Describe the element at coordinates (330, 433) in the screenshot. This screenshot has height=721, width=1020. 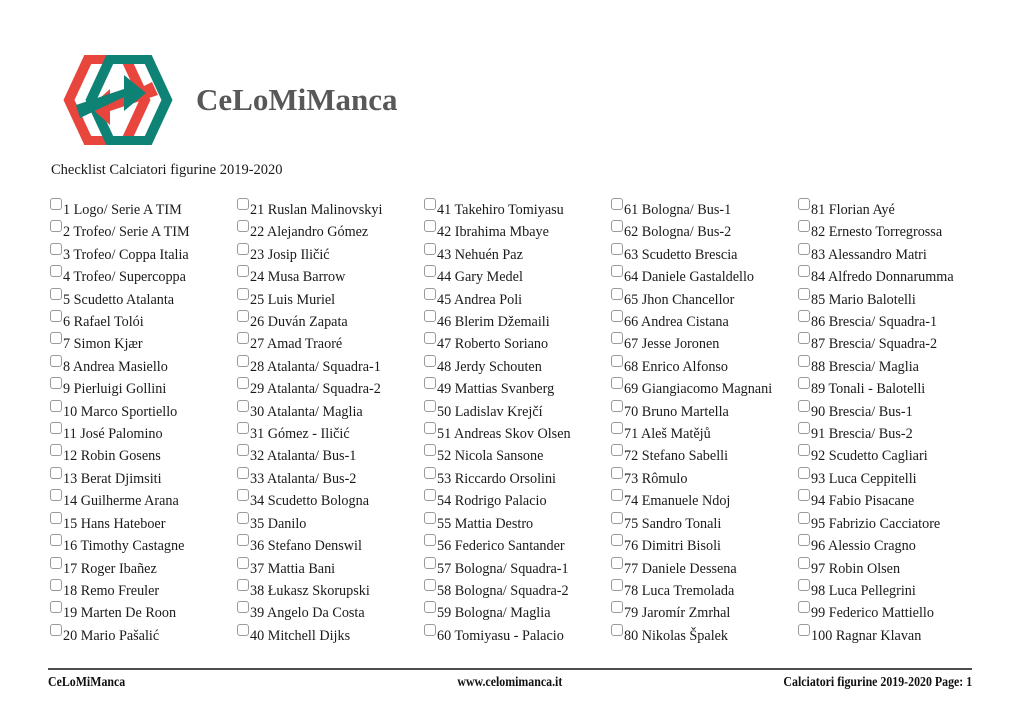
I see `checklist-item: 31 Gómez - Iličić` at that location.